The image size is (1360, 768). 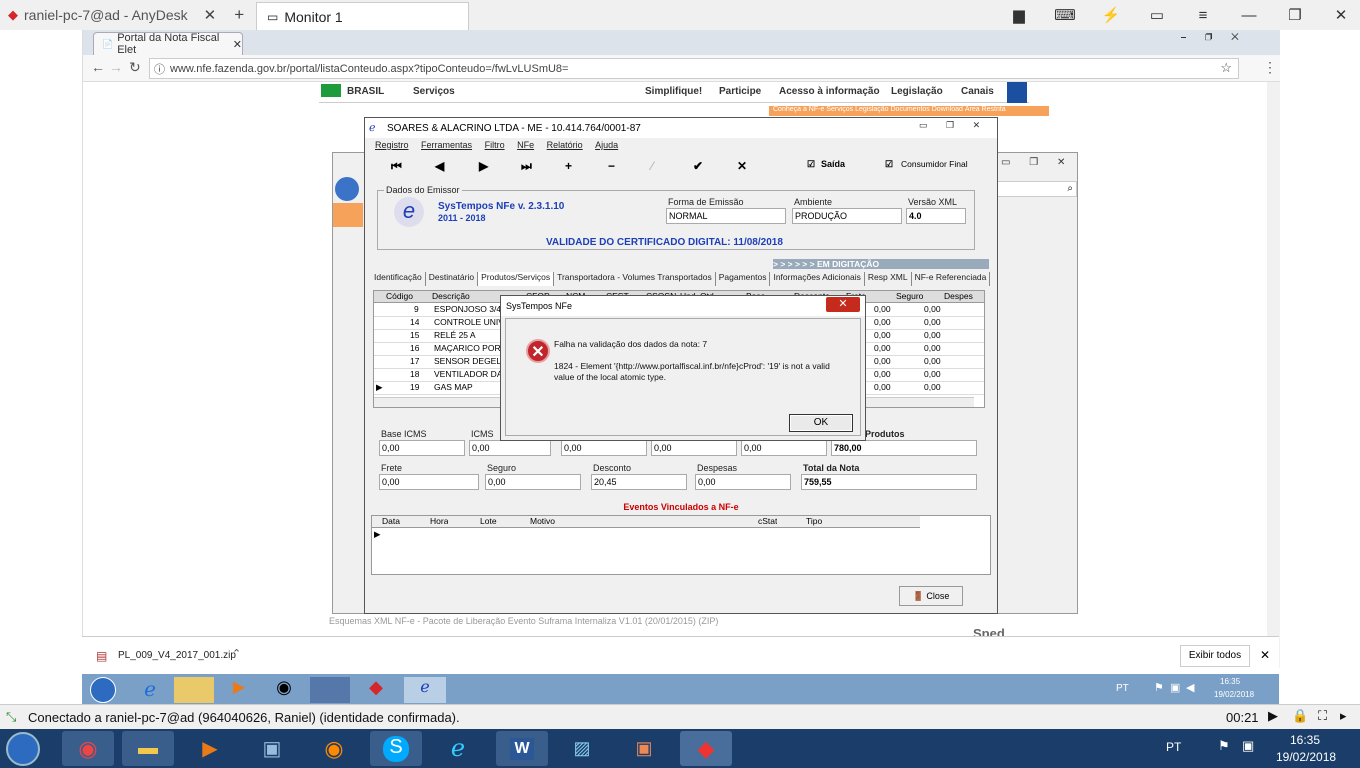 I want to click on record-icon: ▶, so click(x=1273, y=716).